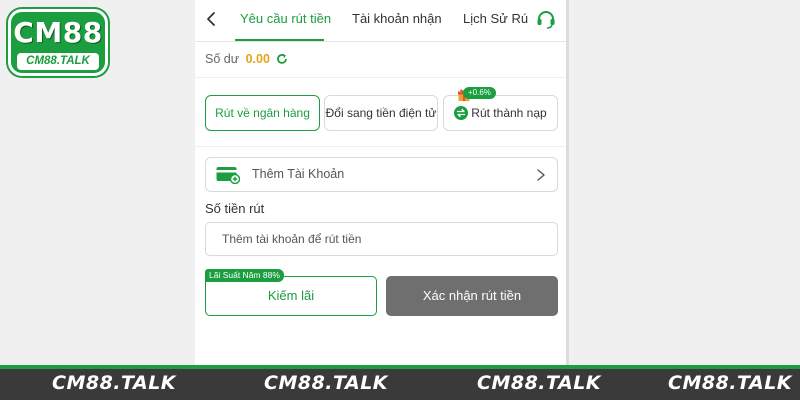 The width and height of the screenshot is (800, 400). Describe the element at coordinates (228, 175) in the screenshot. I see `wallet-add-icon` at that location.